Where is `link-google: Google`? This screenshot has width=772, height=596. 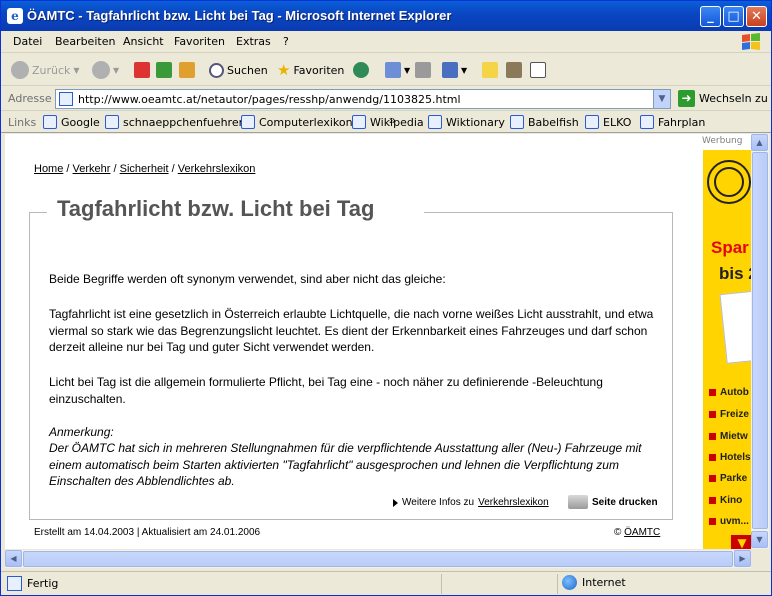
link-google: Google is located at coordinates (71, 122).